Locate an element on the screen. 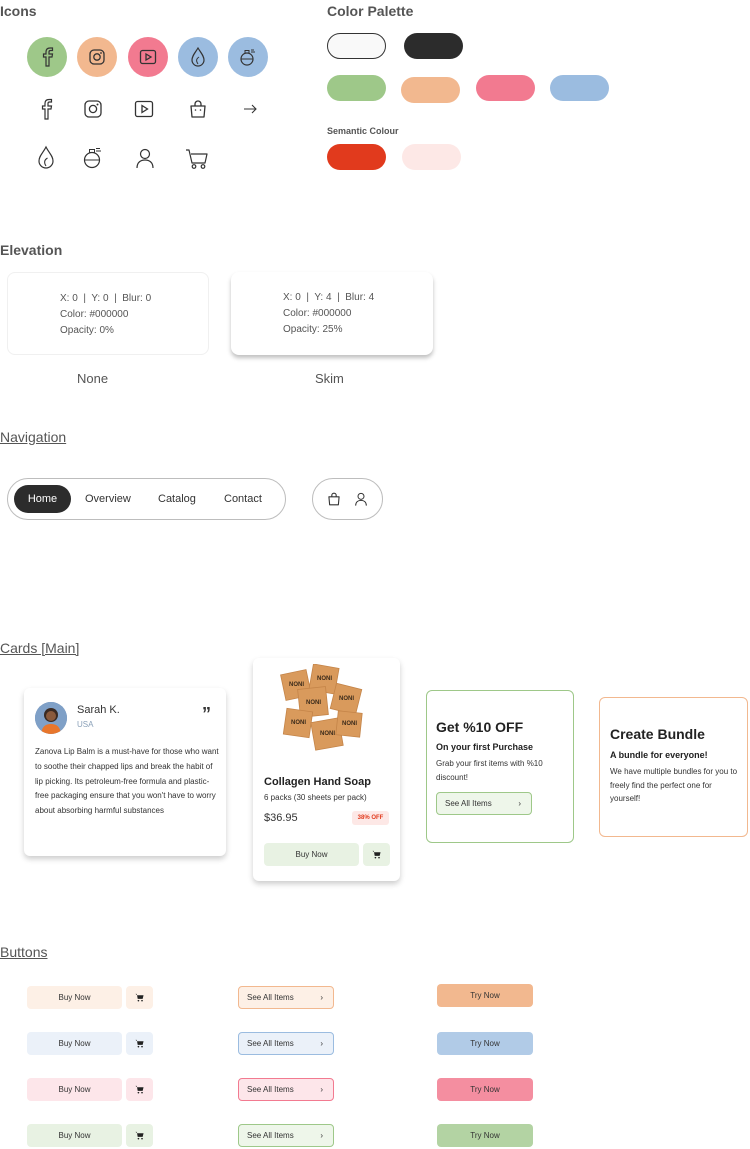  swatch-peach is located at coordinates (430, 90).